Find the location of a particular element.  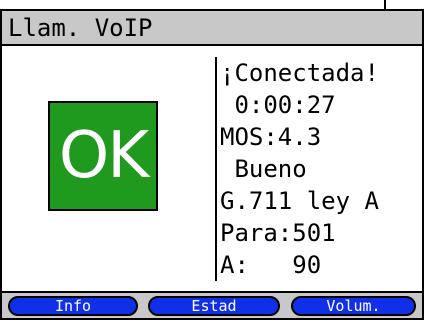

softkey-bar: Info Estad Volum. is located at coordinates (212, 304).